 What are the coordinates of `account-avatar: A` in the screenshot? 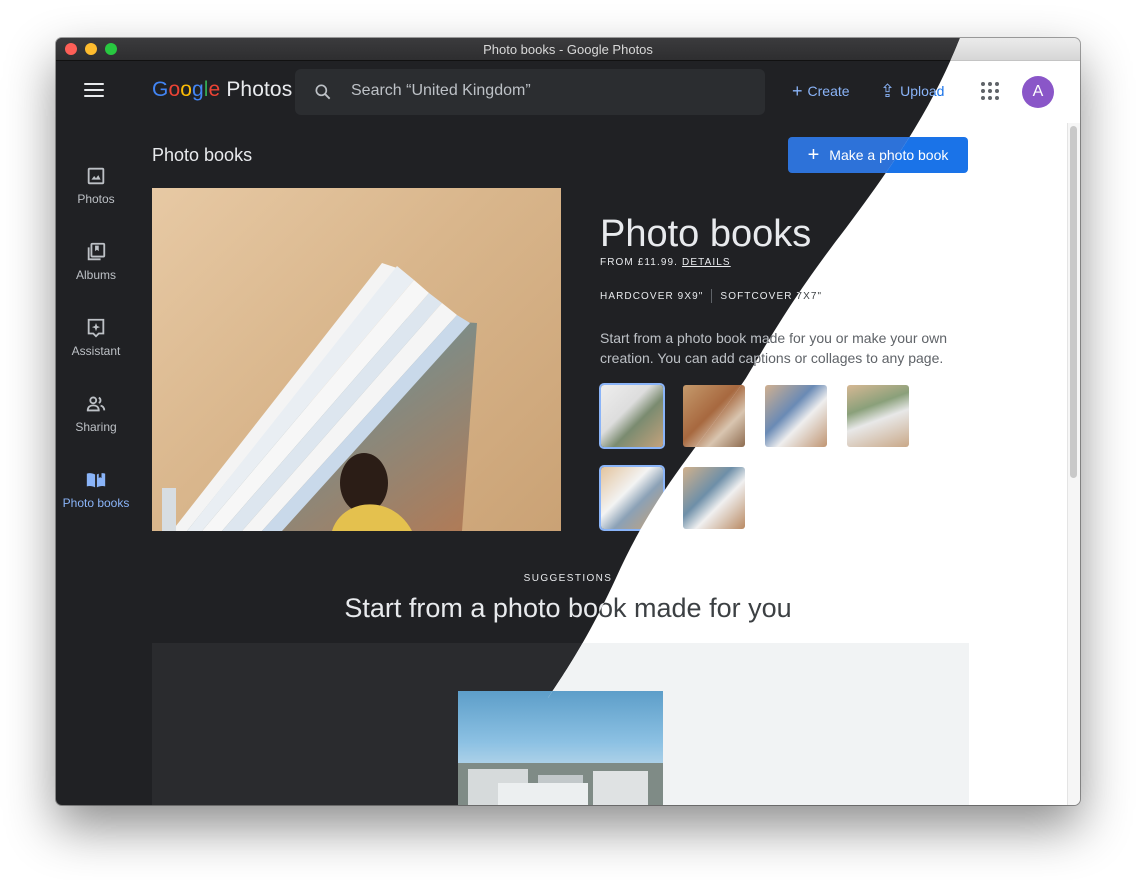 It's located at (1038, 92).